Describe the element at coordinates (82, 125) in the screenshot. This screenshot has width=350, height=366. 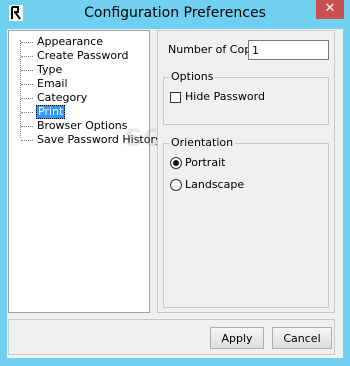
I see `tree-item-label: Browser Options` at that location.